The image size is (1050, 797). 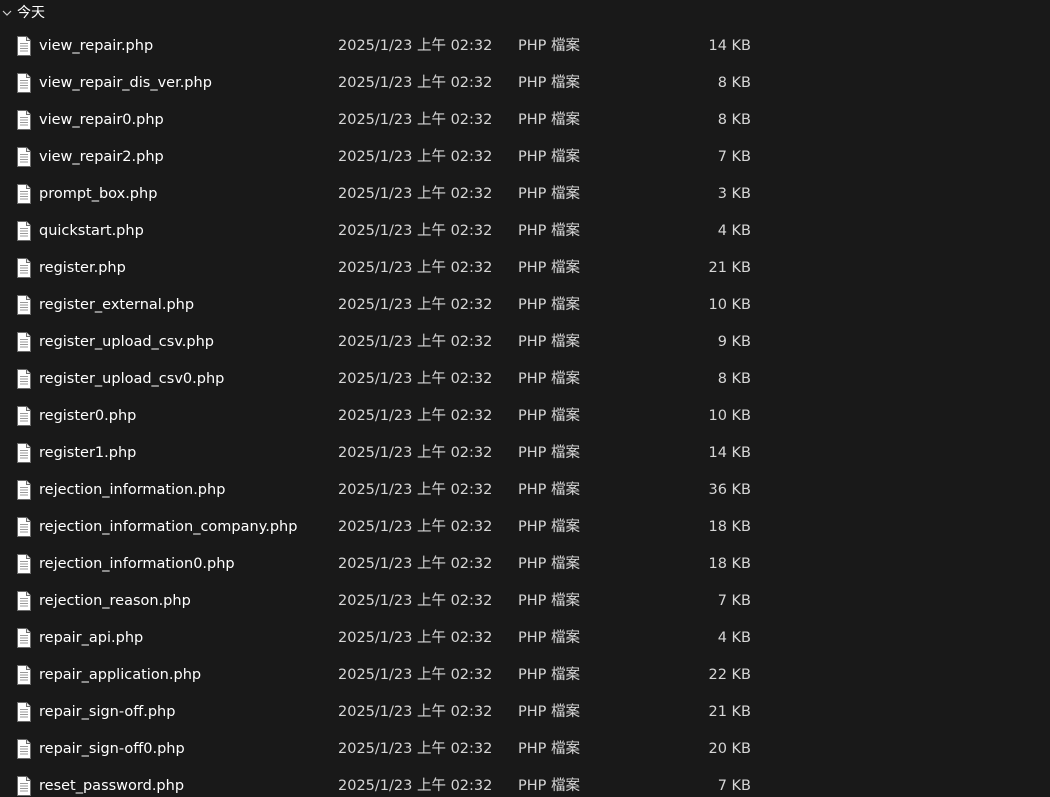 What do you see at coordinates (132, 490) in the screenshot?
I see `file-name: rejection_information.php` at bounding box center [132, 490].